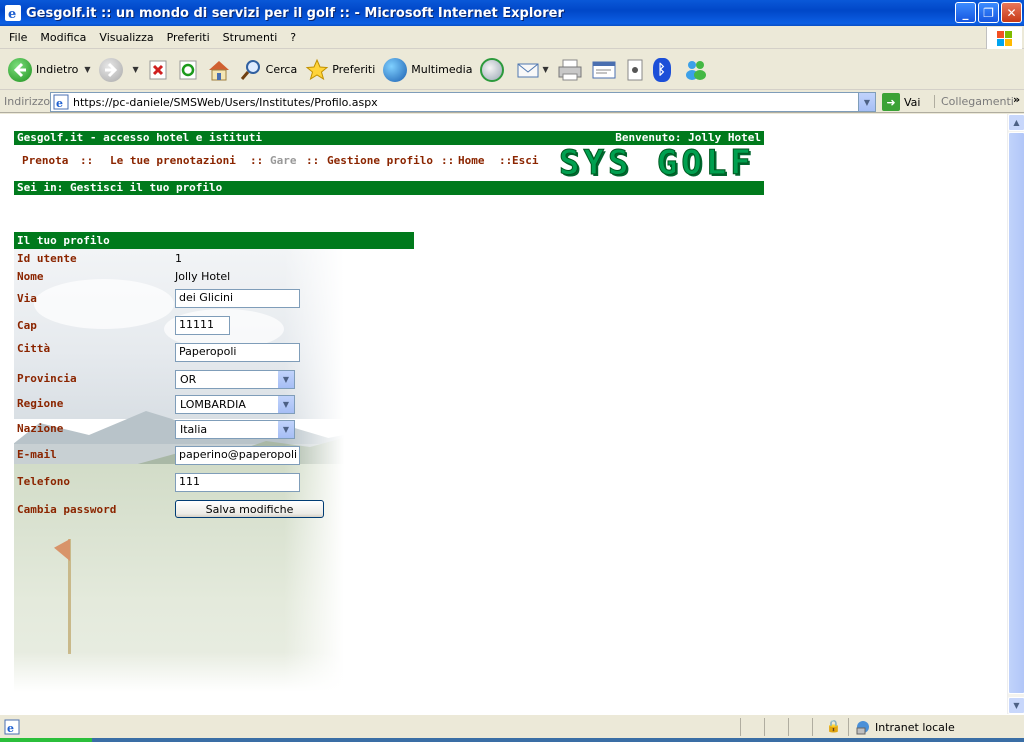 This screenshot has height=742, width=1024. Describe the element at coordinates (380, 160) in the screenshot. I see `nav-gestione-profilo: Gestione profilo` at that location.